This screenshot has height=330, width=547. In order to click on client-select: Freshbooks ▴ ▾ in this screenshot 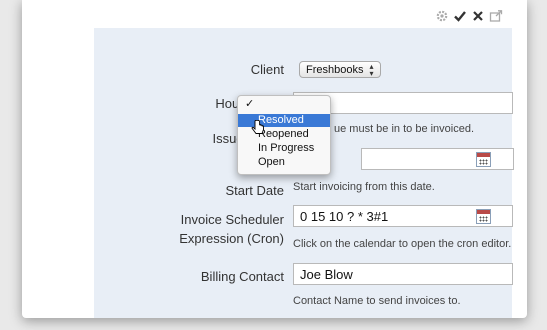, I will do `click(340, 69)`.